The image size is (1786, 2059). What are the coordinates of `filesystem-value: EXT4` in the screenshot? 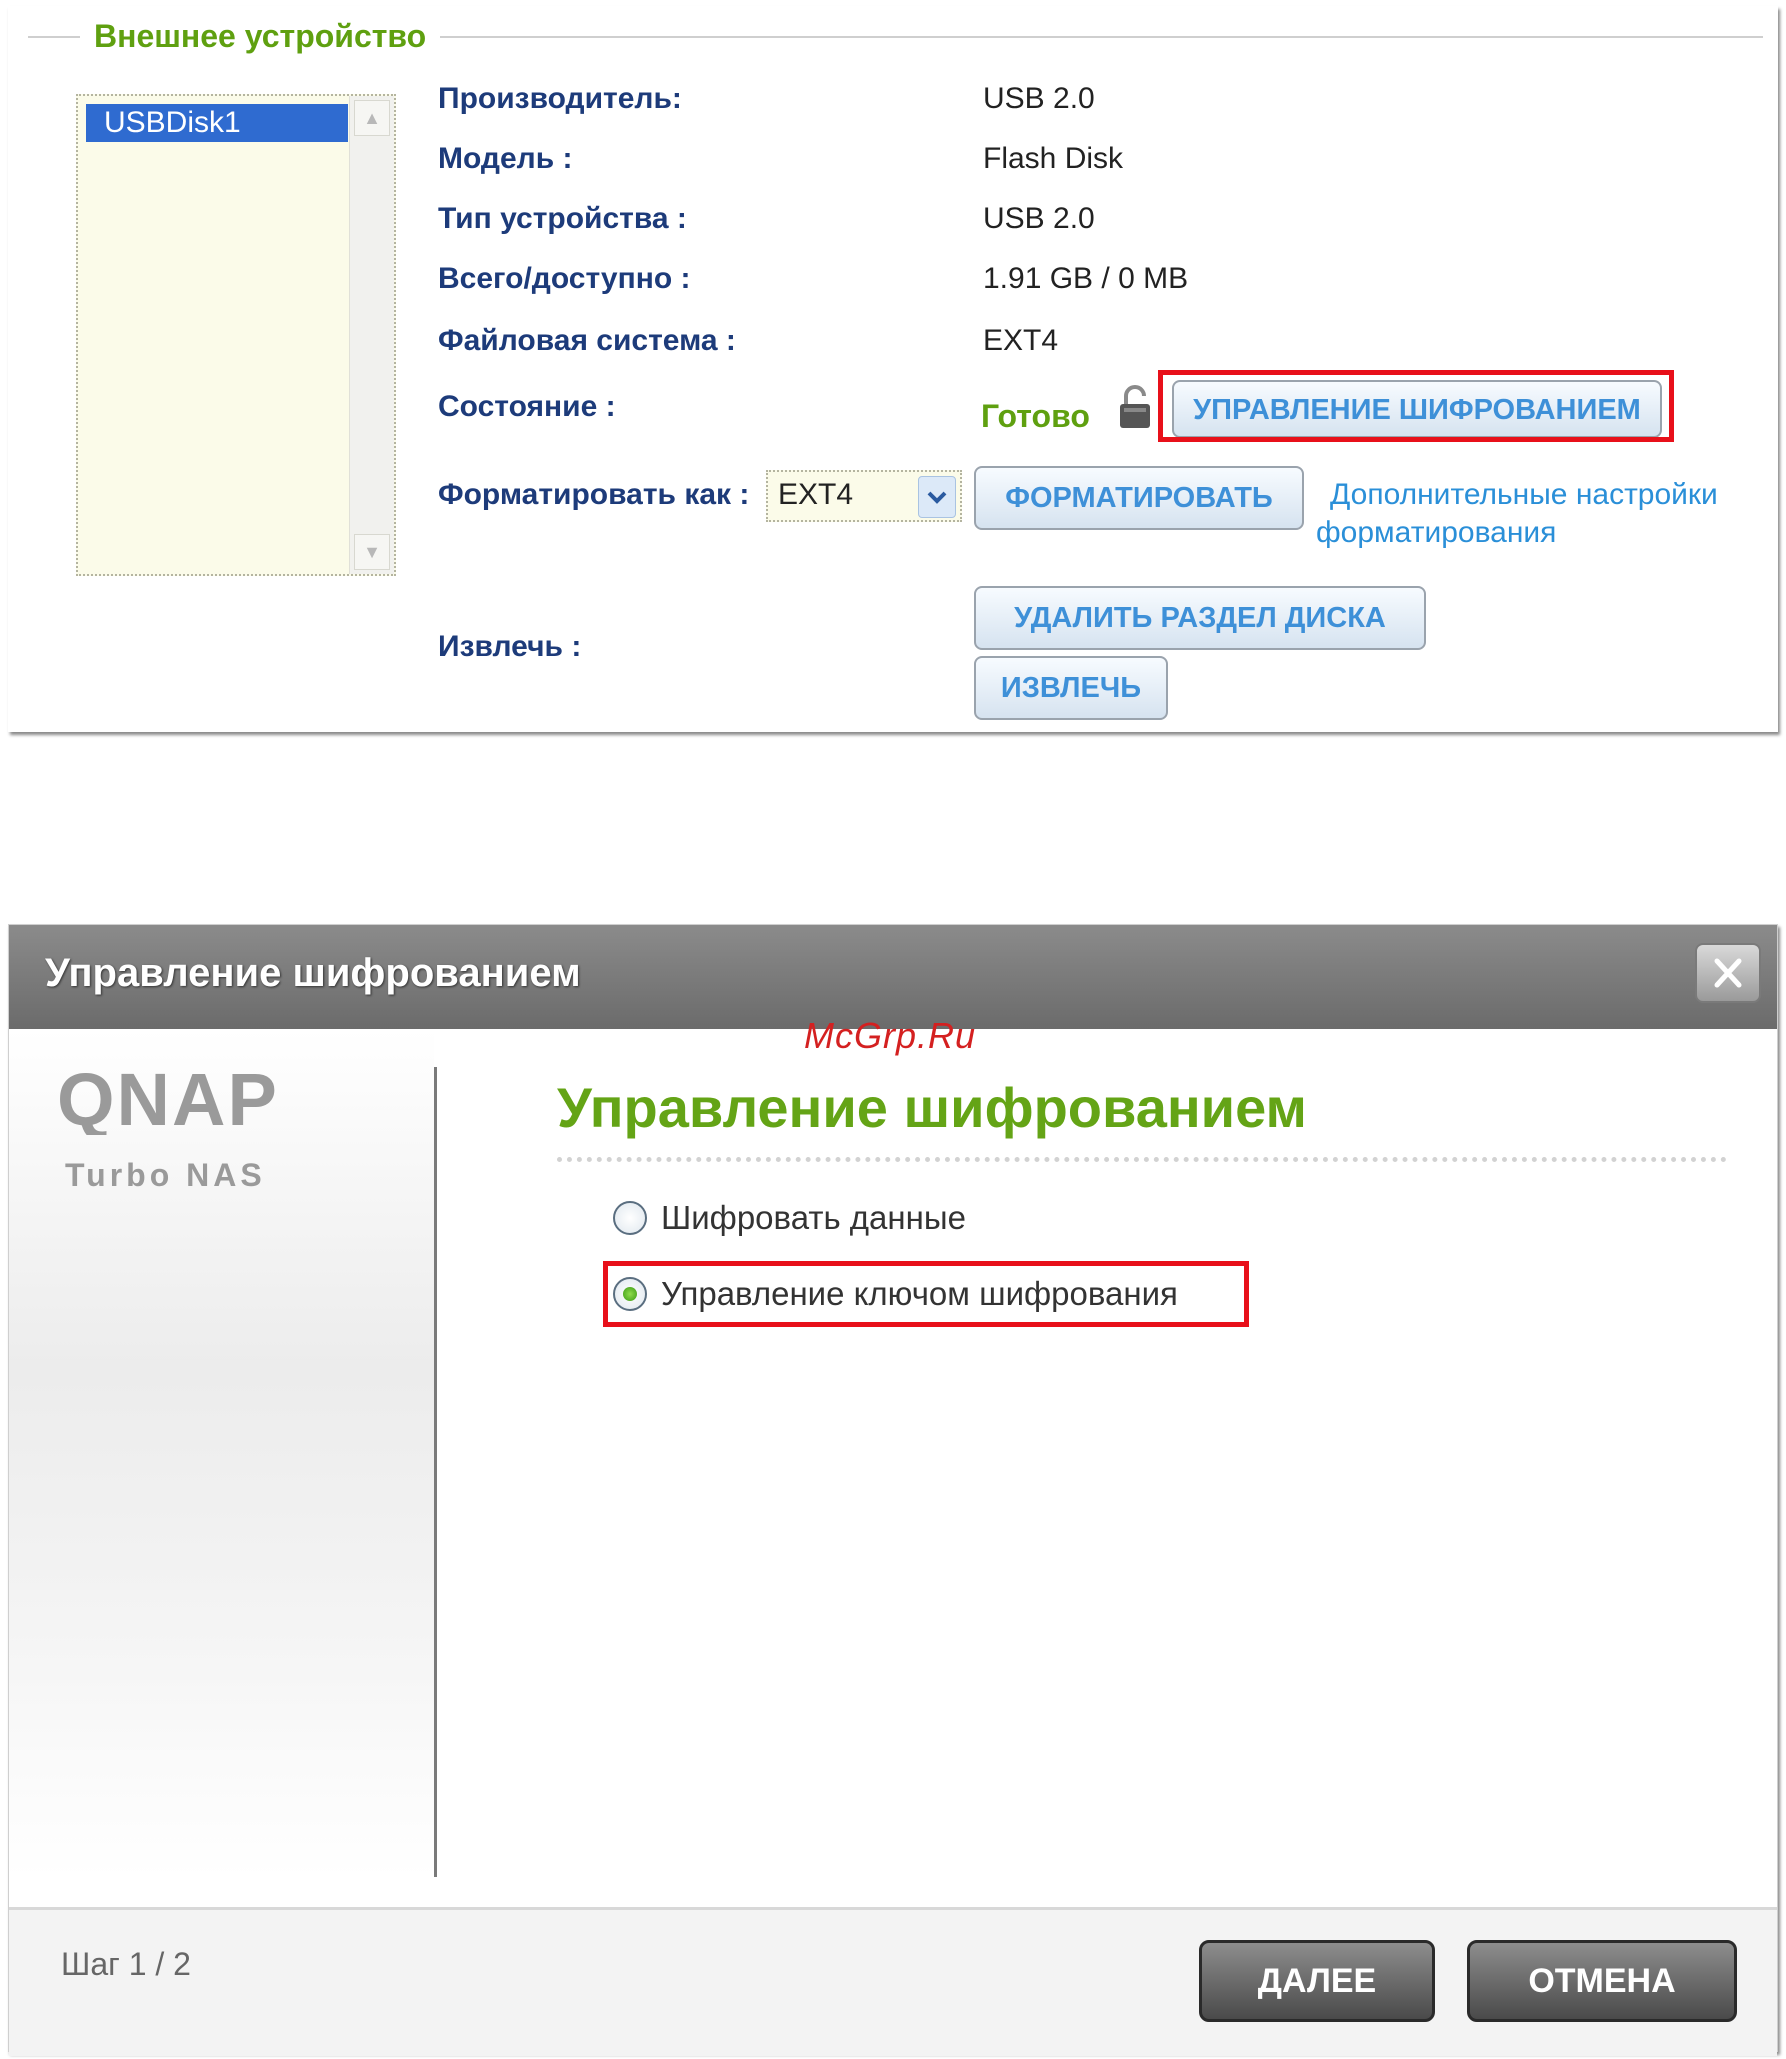 It's located at (1021, 340).